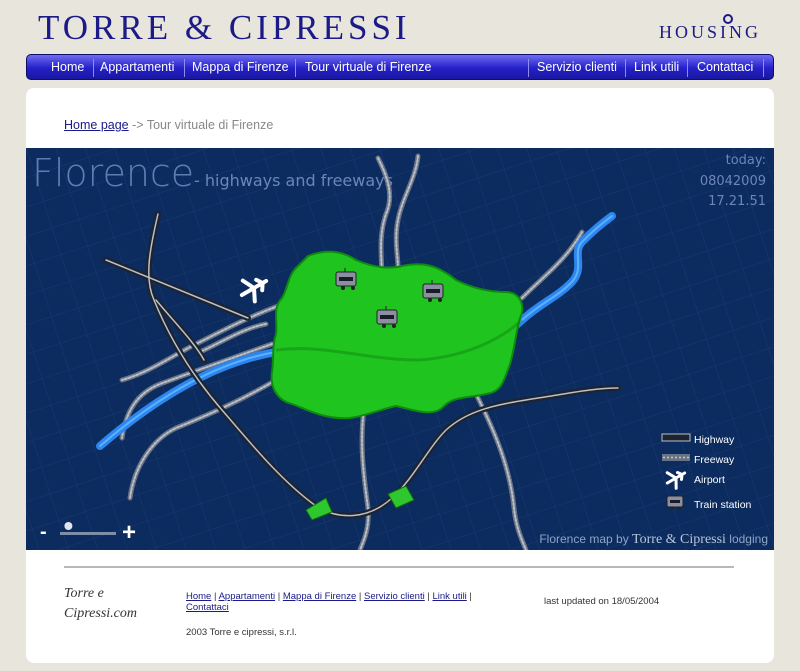  I want to click on housing-logo: HOUSING, so click(710, 32).